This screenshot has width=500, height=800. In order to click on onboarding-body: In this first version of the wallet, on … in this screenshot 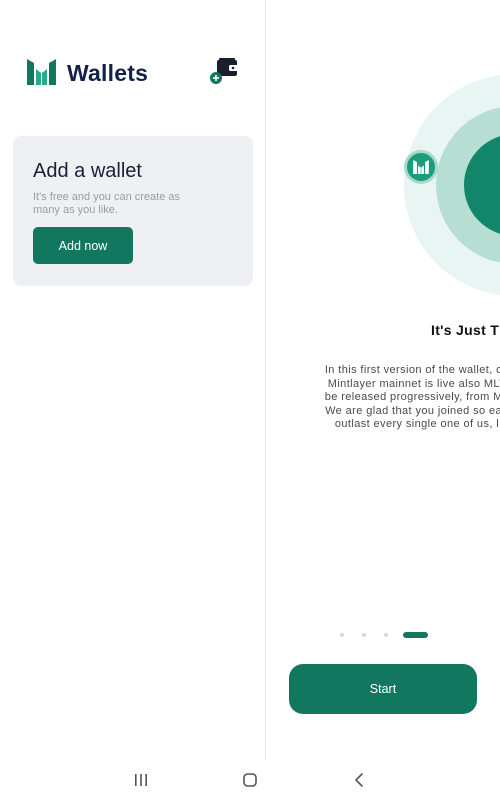, I will do `click(396, 398)`.